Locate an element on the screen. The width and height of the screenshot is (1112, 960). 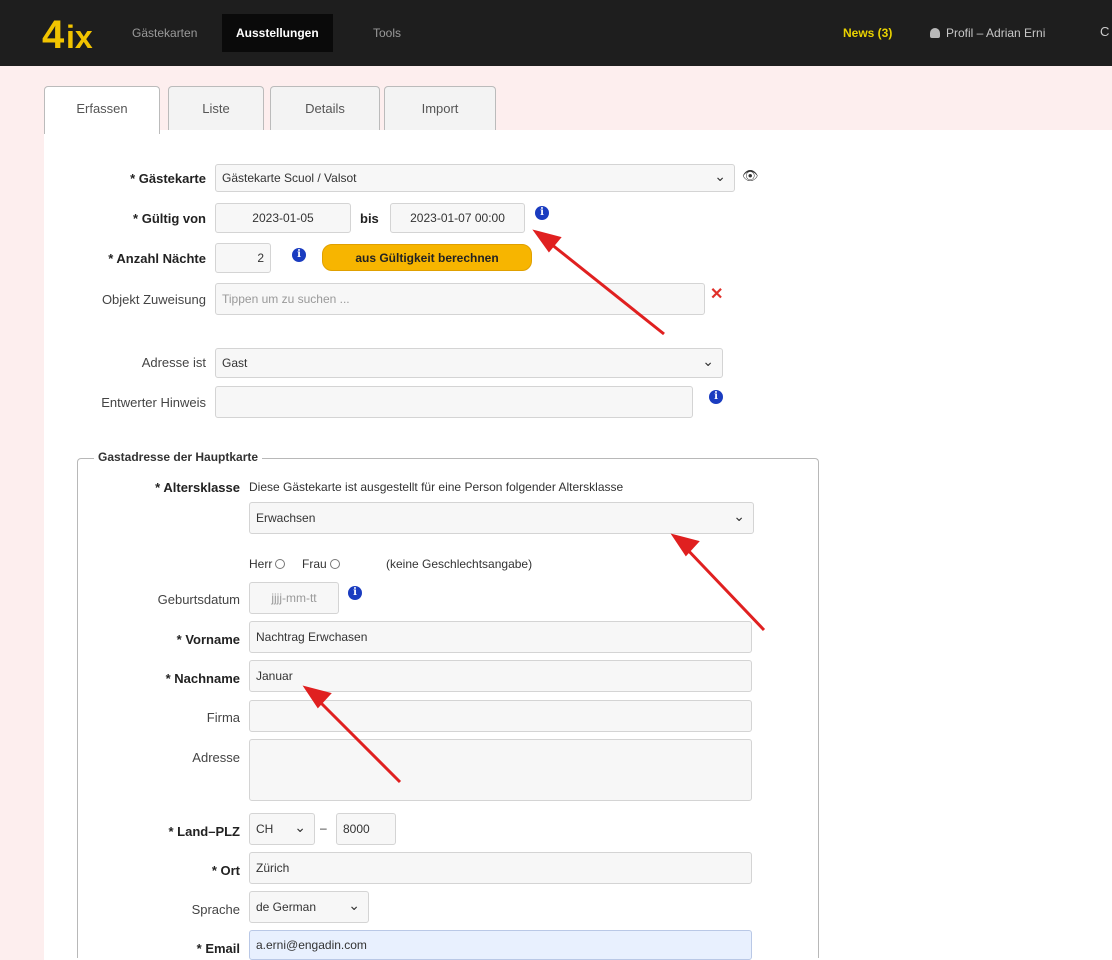
entwerter-hinweis-label: Entwerter Hinweis is located at coordinates (153, 402).